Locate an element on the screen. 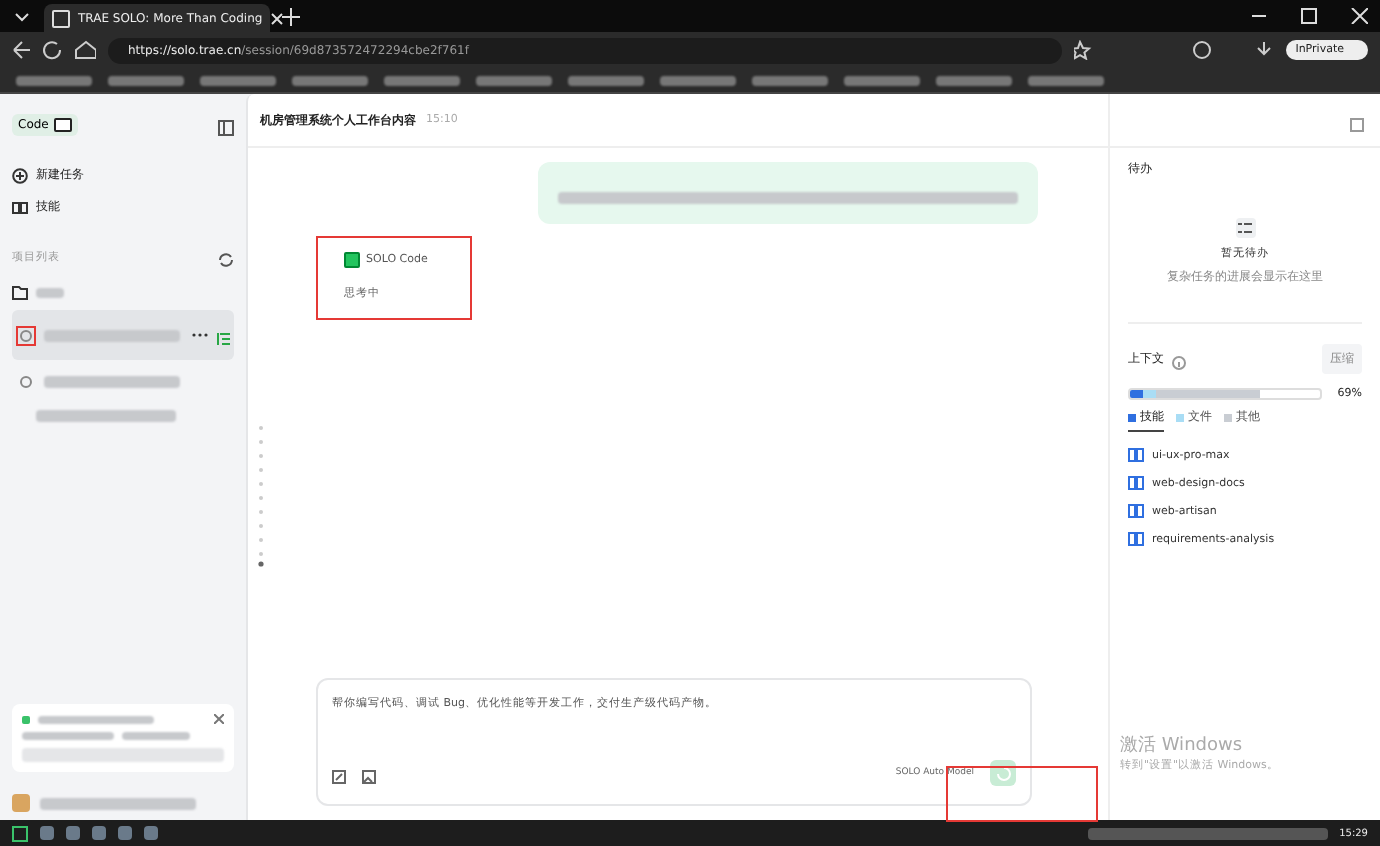 This screenshot has height=846, width=1380. solo-logo-icon is located at coordinates (352, 260).